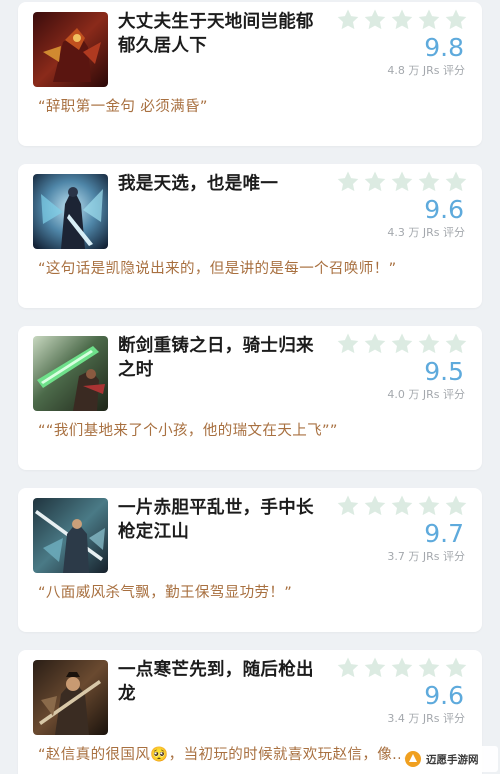 Image resolution: width=500 pixels, height=774 pixels. I want to click on quote-title: 大丈夫生于天地间岂能郁郁久居人下, so click(216, 34).